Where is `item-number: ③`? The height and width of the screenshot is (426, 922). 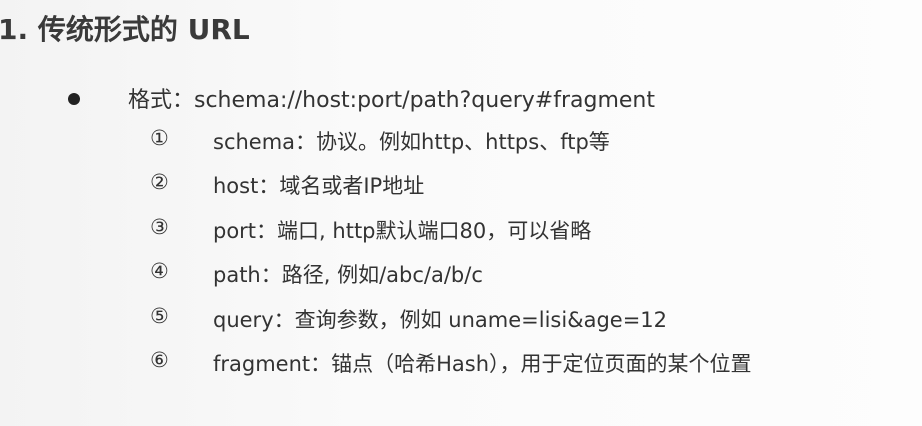 item-number: ③ is located at coordinates (159, 227).